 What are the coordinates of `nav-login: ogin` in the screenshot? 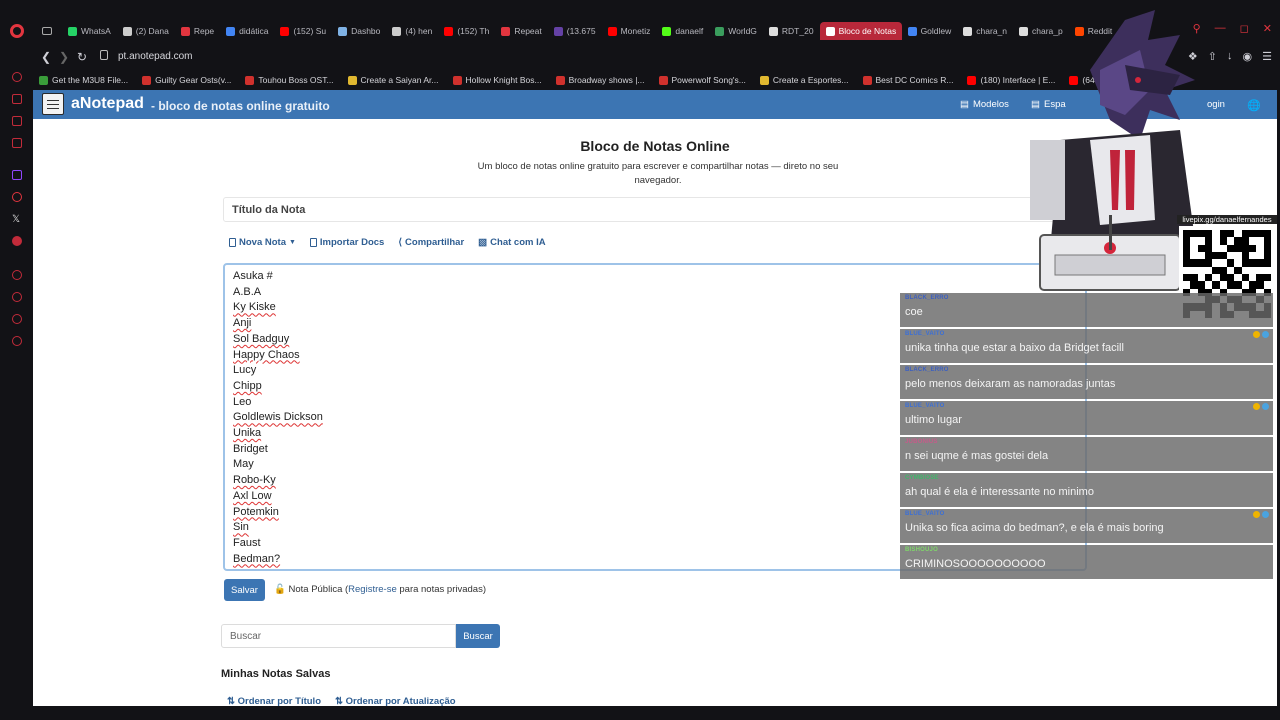 It's located at (1216, 104).